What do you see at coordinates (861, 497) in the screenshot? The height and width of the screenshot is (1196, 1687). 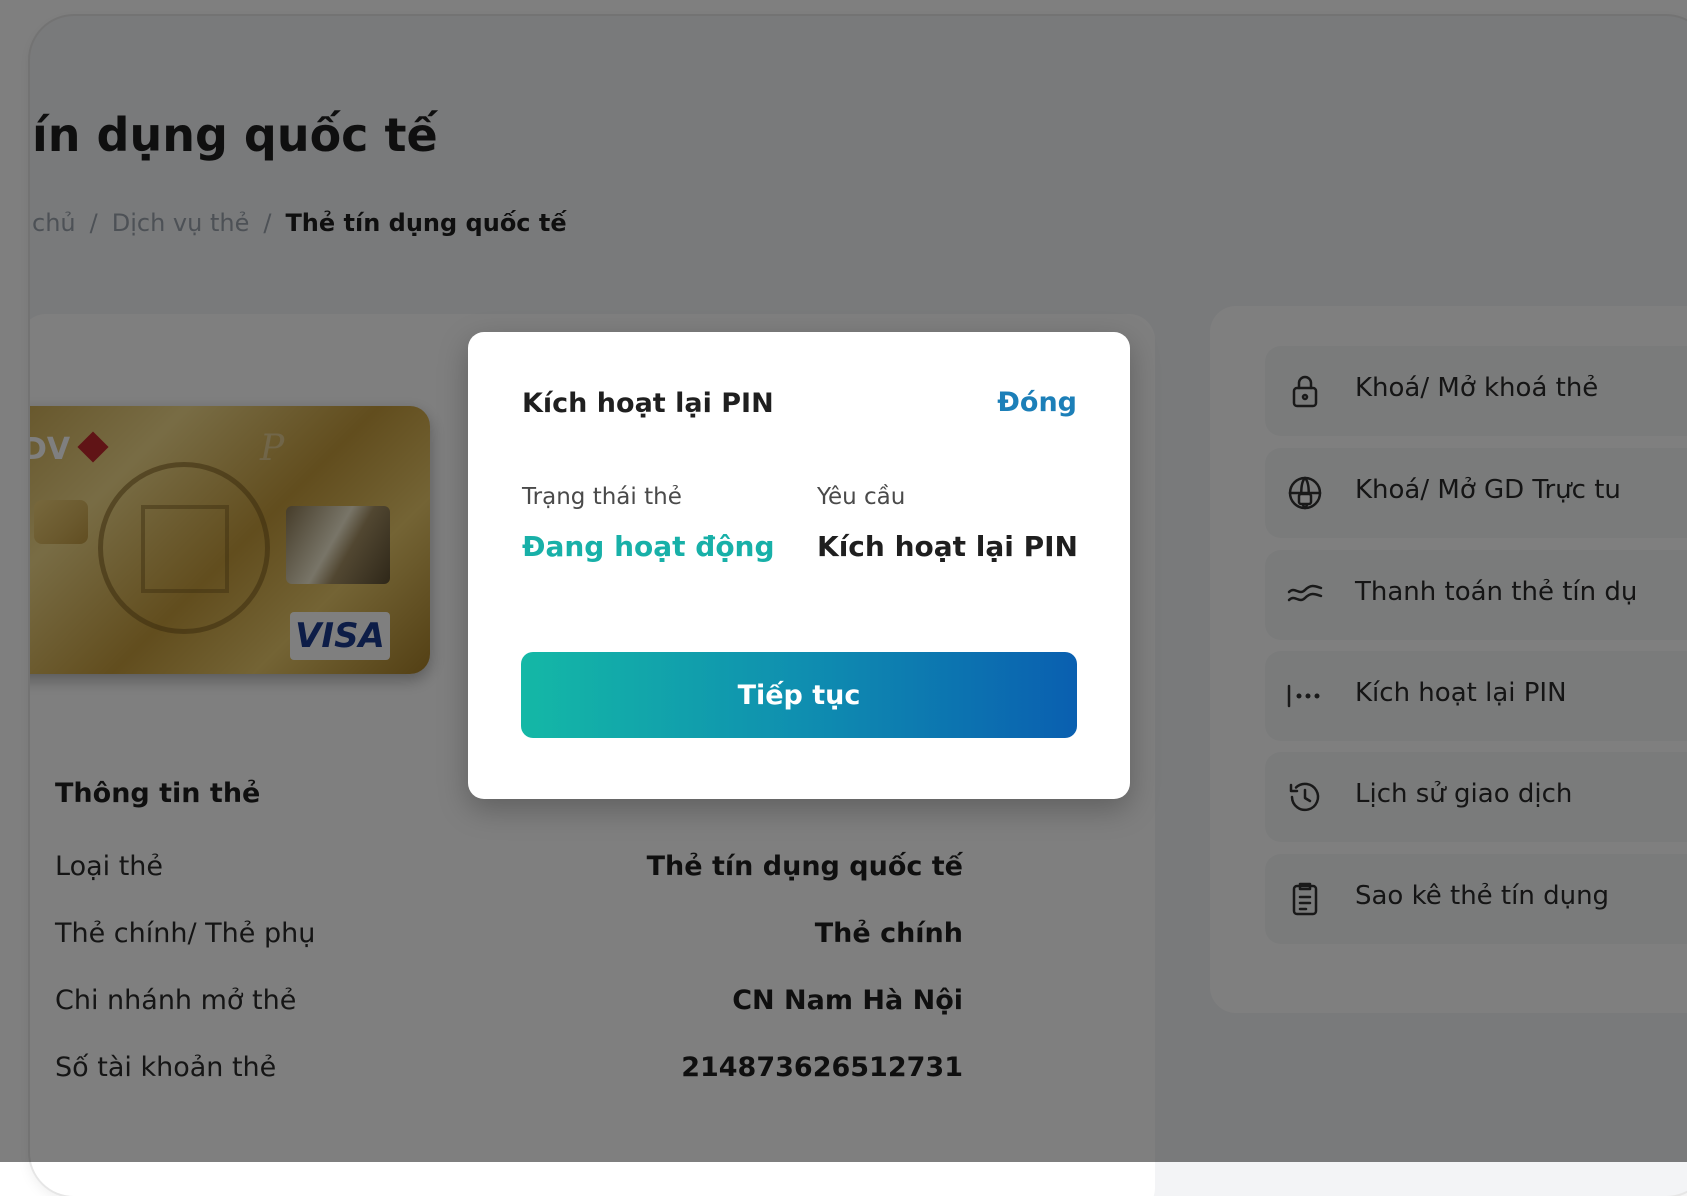 I see `request-label: Yêu cầu` at bounding box center [861, 497].